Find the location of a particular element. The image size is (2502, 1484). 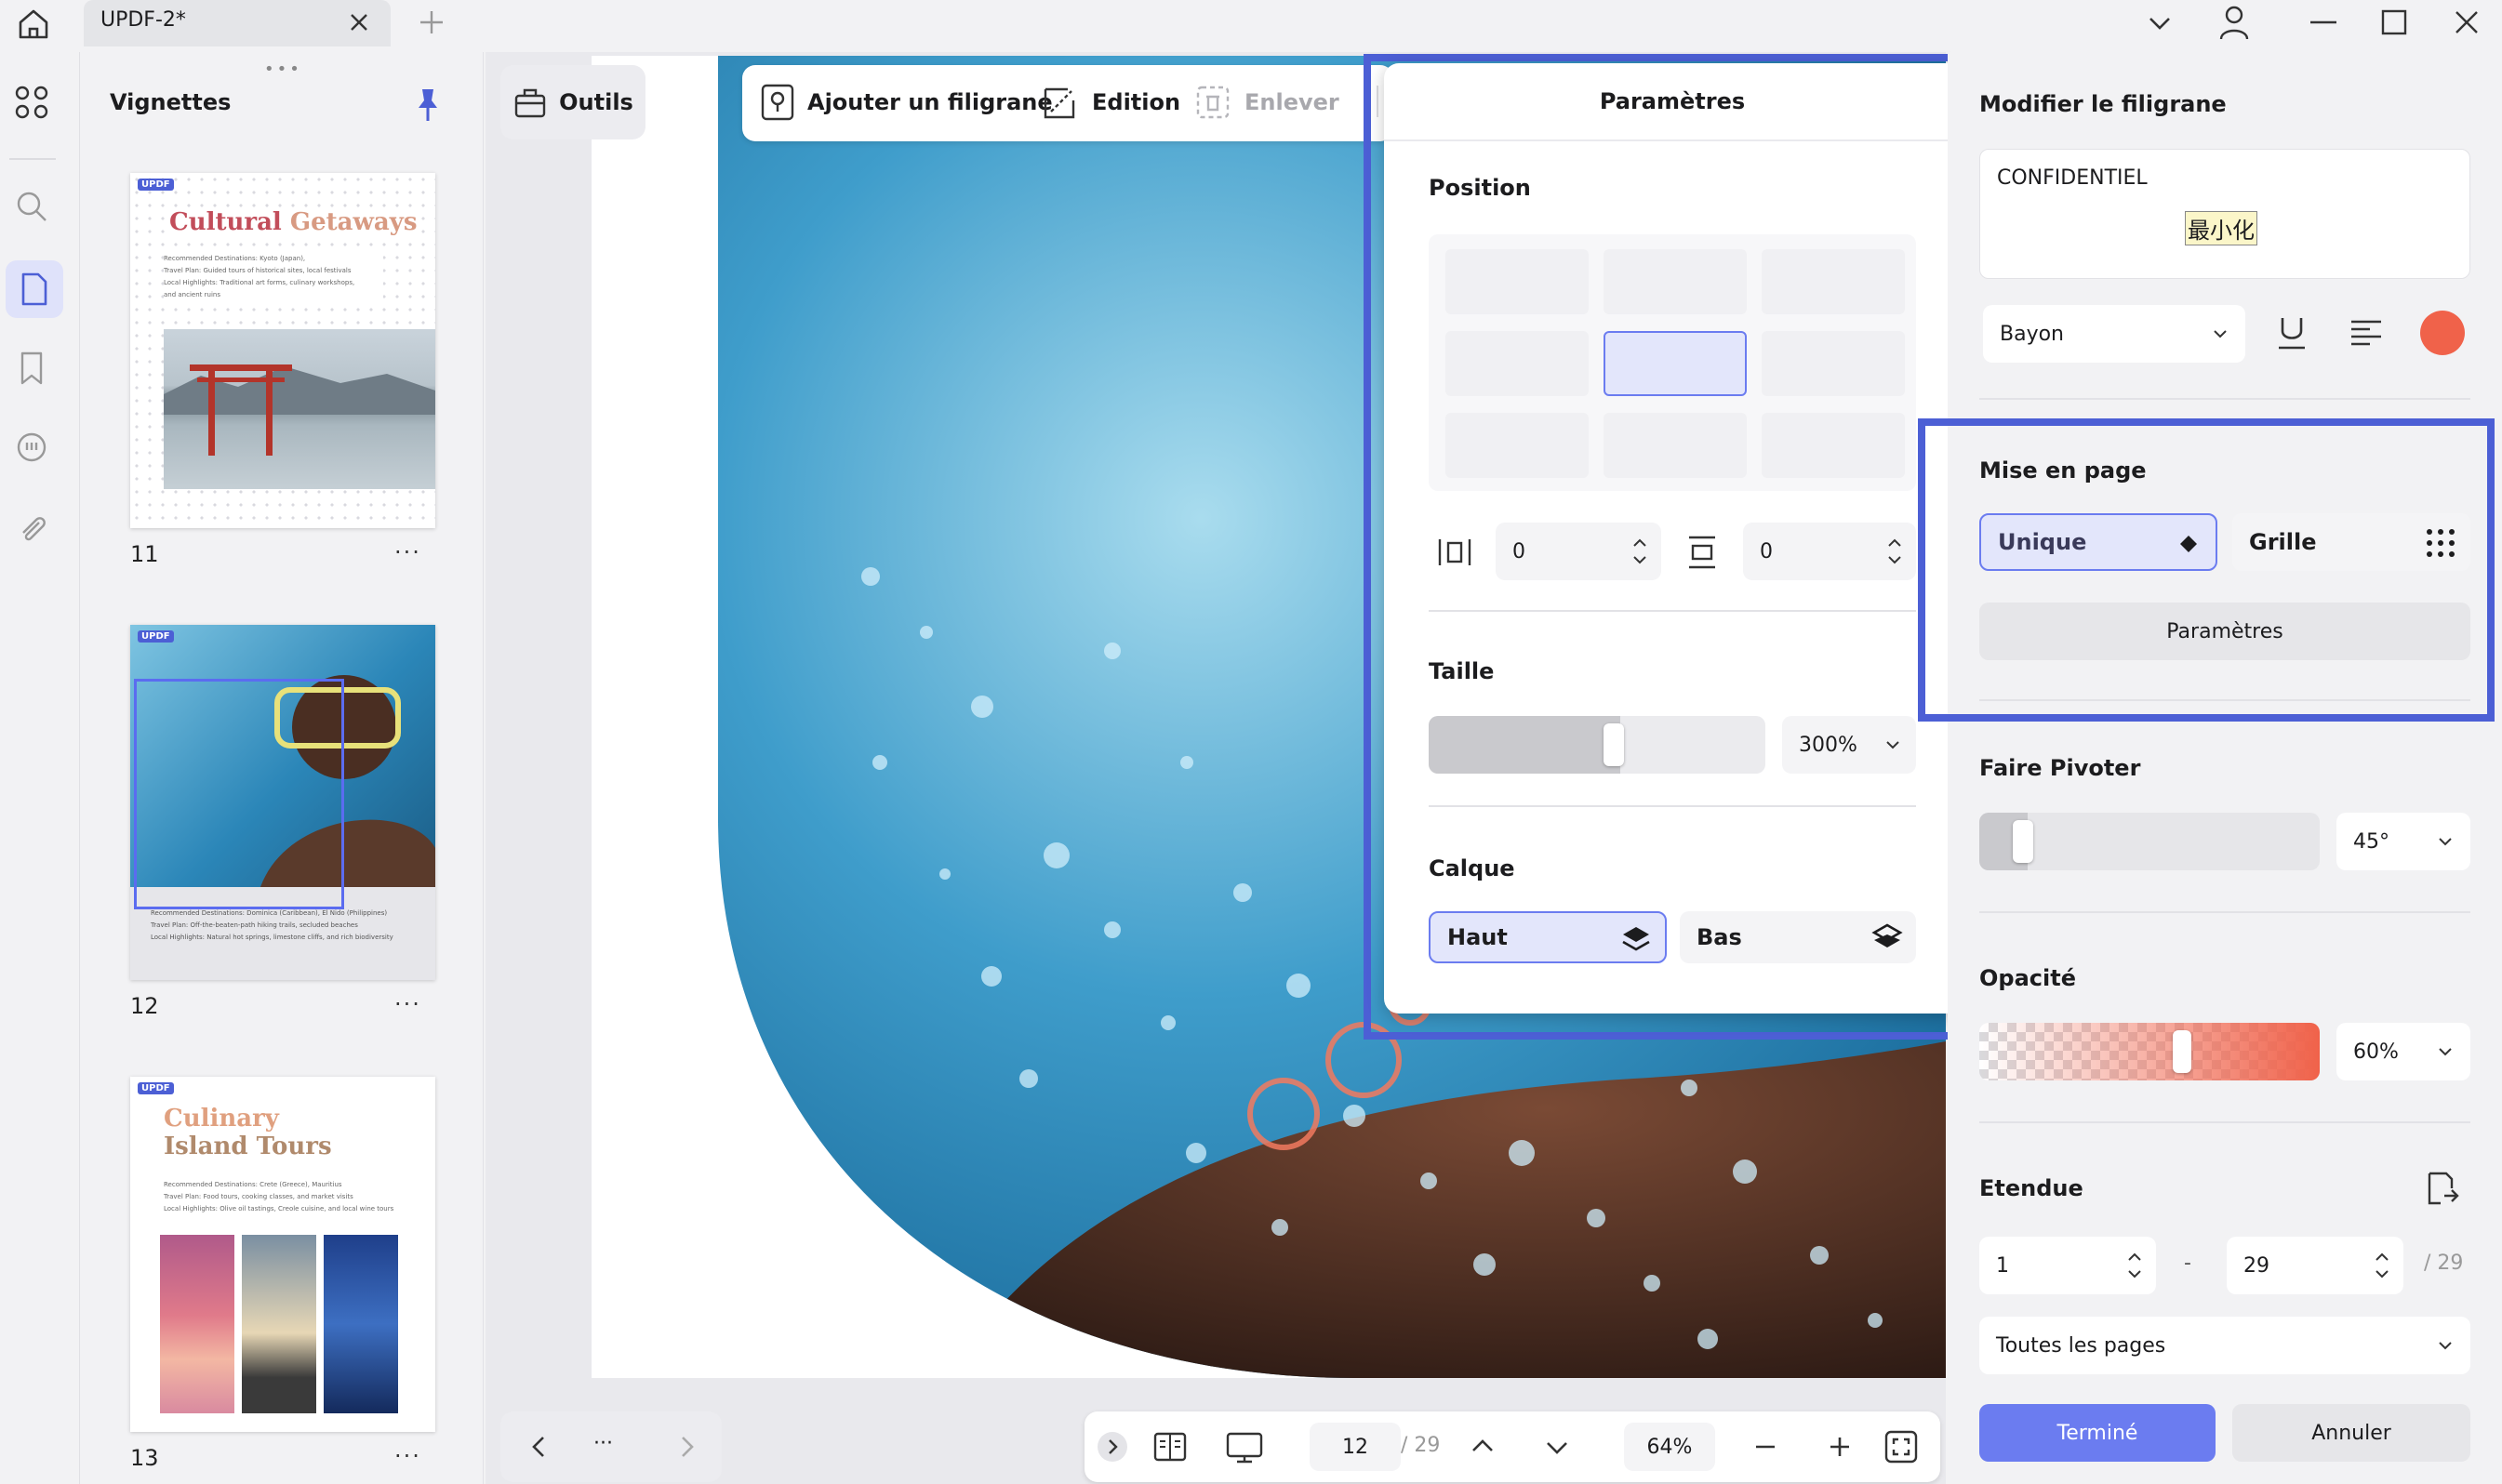

position-center is located at coordinates (1675, 363).